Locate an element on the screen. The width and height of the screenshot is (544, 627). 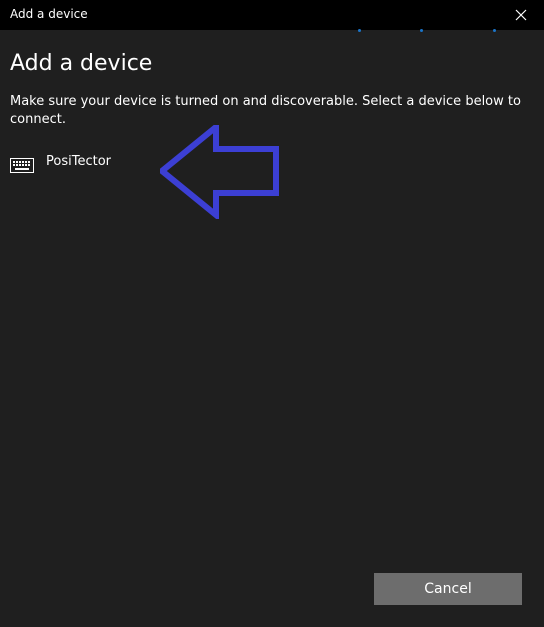
close-icon is located at coordinates (521, 15).